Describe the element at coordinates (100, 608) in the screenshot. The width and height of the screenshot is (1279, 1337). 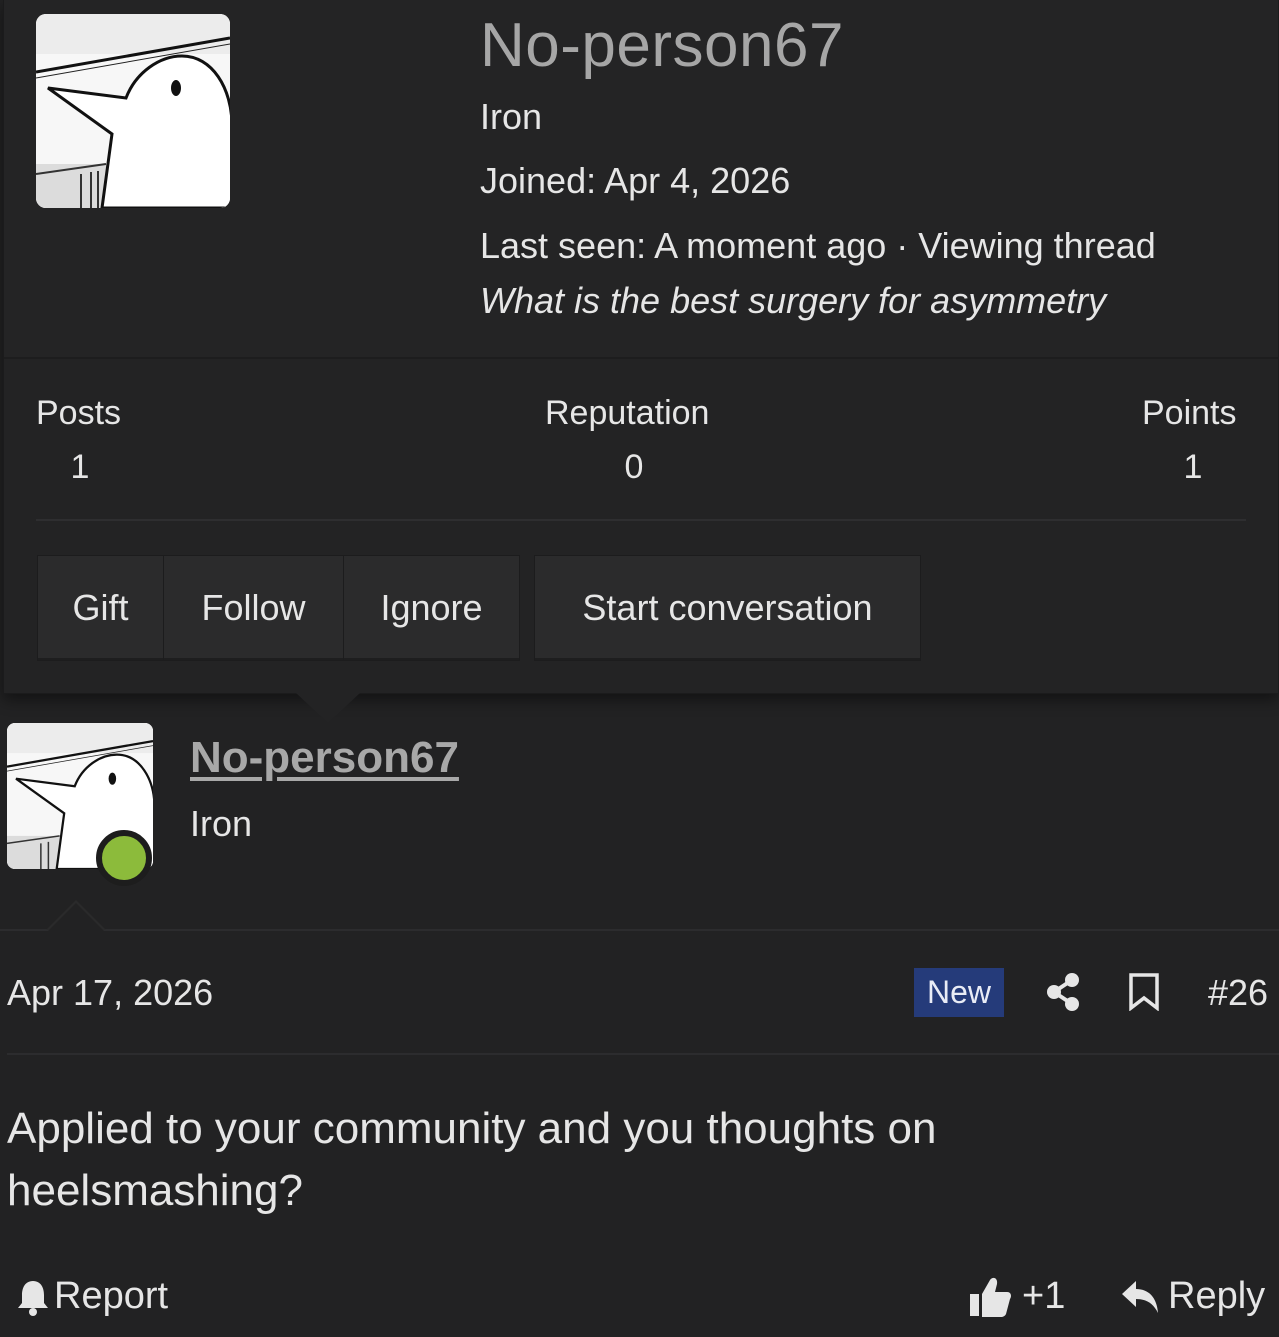
I see `gift-button: Gift` at that location.